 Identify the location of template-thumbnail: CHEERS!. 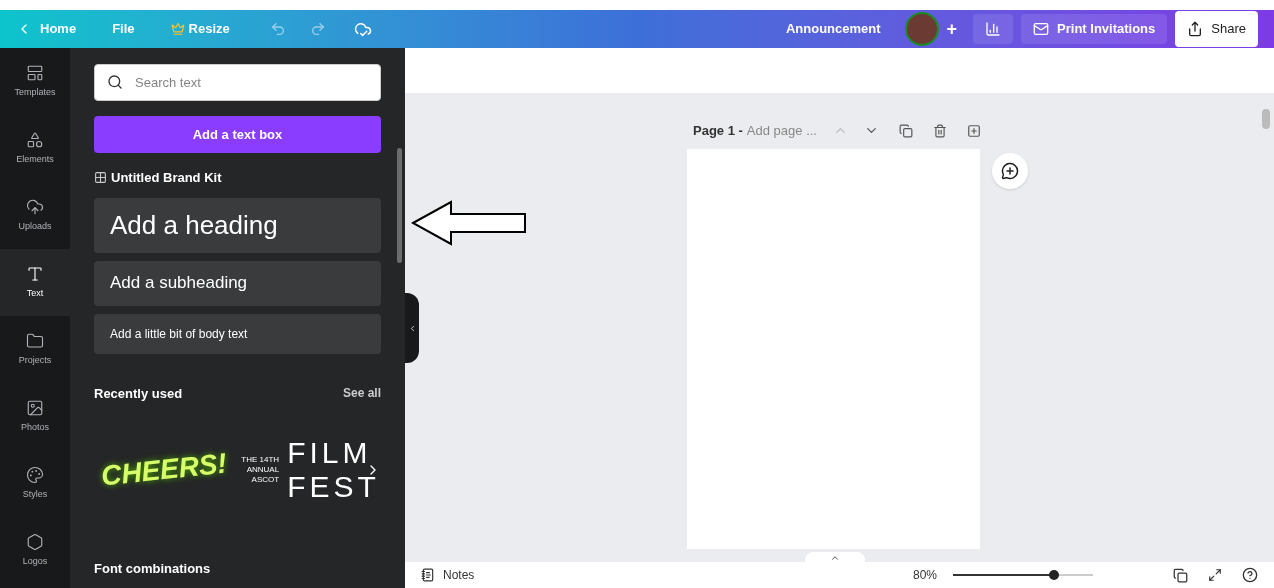
(164, 470).